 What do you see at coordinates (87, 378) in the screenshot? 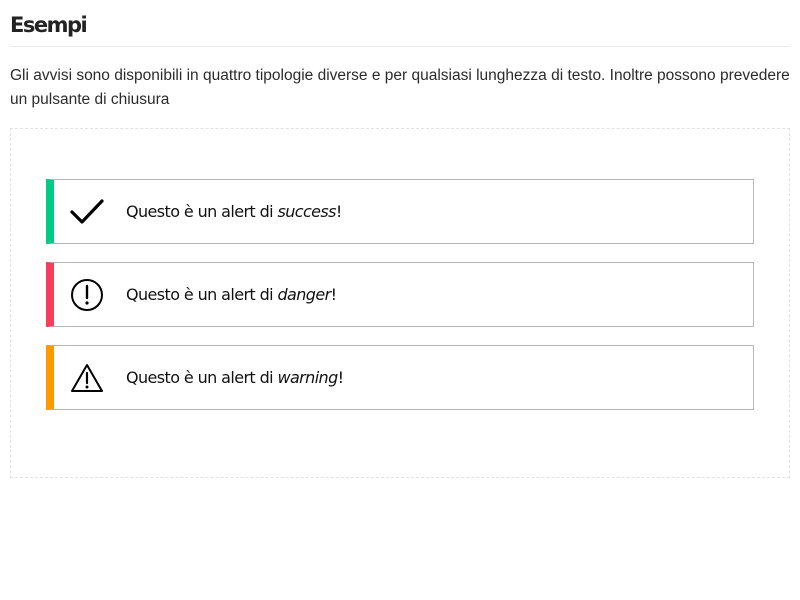
I see `warning-triangle-icon` at bounding box center [87, 378].